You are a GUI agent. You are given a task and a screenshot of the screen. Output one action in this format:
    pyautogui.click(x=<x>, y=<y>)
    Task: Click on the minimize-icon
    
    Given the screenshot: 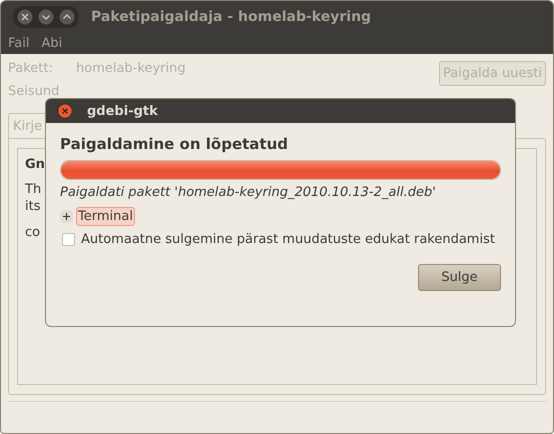 What is the action you would take?
    pyautogui.click(x=46, y=17)
    